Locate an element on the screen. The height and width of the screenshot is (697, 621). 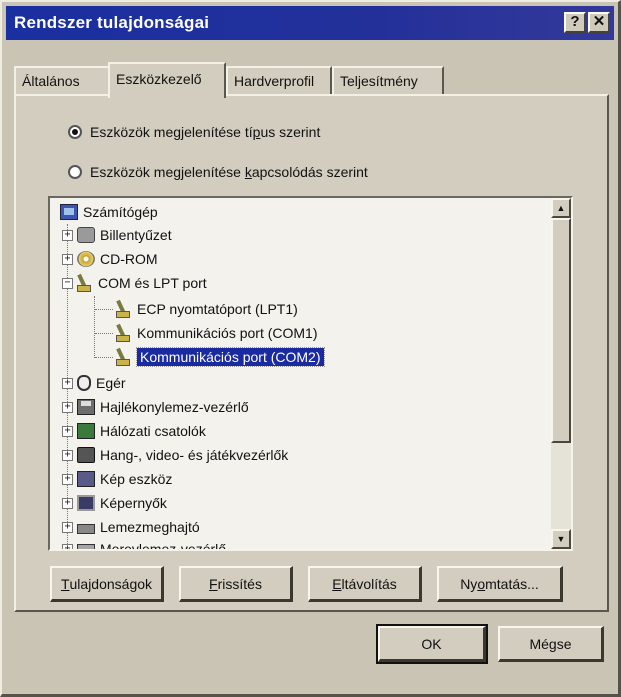
tree-item-hdd-controllers: + Merevlemez-vezérlő is located at coordinates (144, 543).